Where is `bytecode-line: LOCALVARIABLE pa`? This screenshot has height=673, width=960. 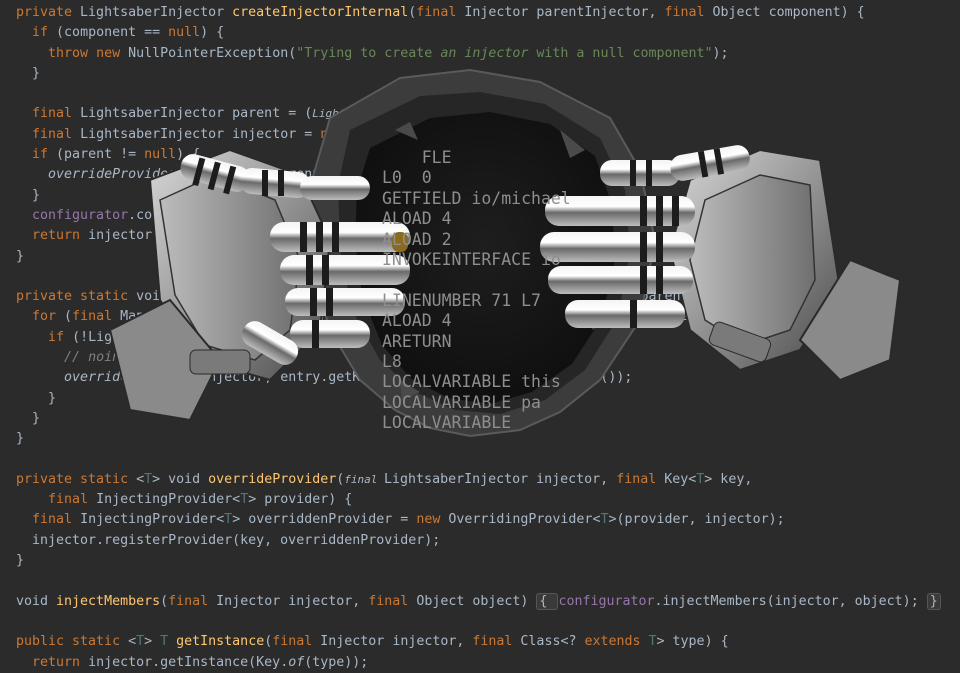
bytecode-line: LOCALVARIABLE pa is located at coordinates (461, 402).